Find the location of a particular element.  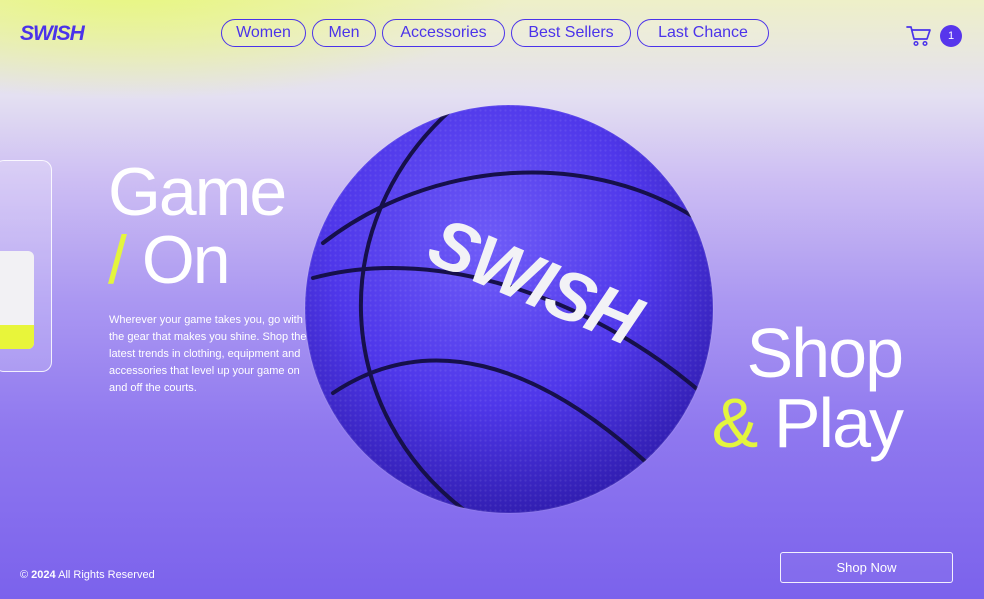

nav-item-last-chance: Last Chance is located at coordinates (703, 33).